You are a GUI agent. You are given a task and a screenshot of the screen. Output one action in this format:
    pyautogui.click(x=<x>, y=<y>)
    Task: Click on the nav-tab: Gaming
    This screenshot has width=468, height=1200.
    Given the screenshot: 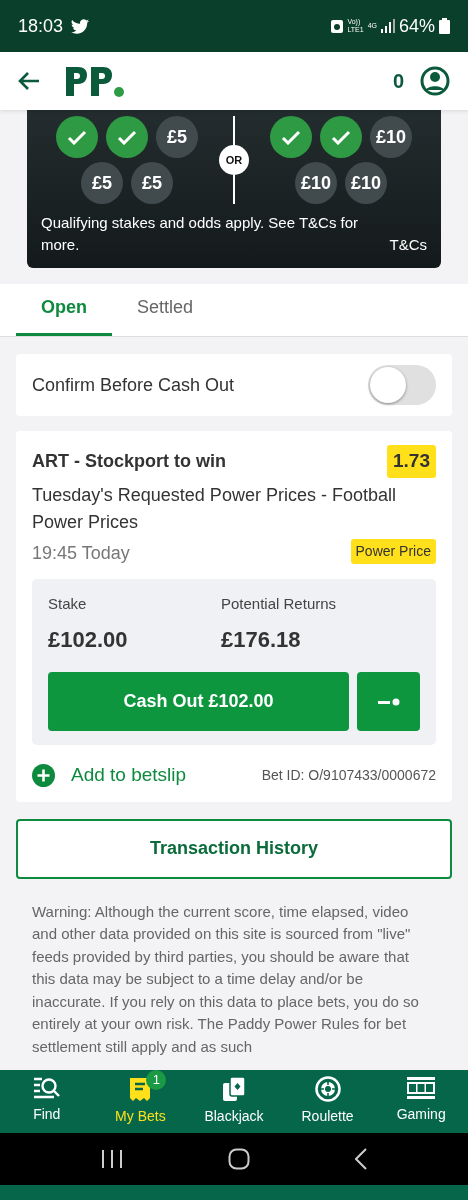 What is the action you would take?
    pyautogui.click(x=421, y=1101)
    